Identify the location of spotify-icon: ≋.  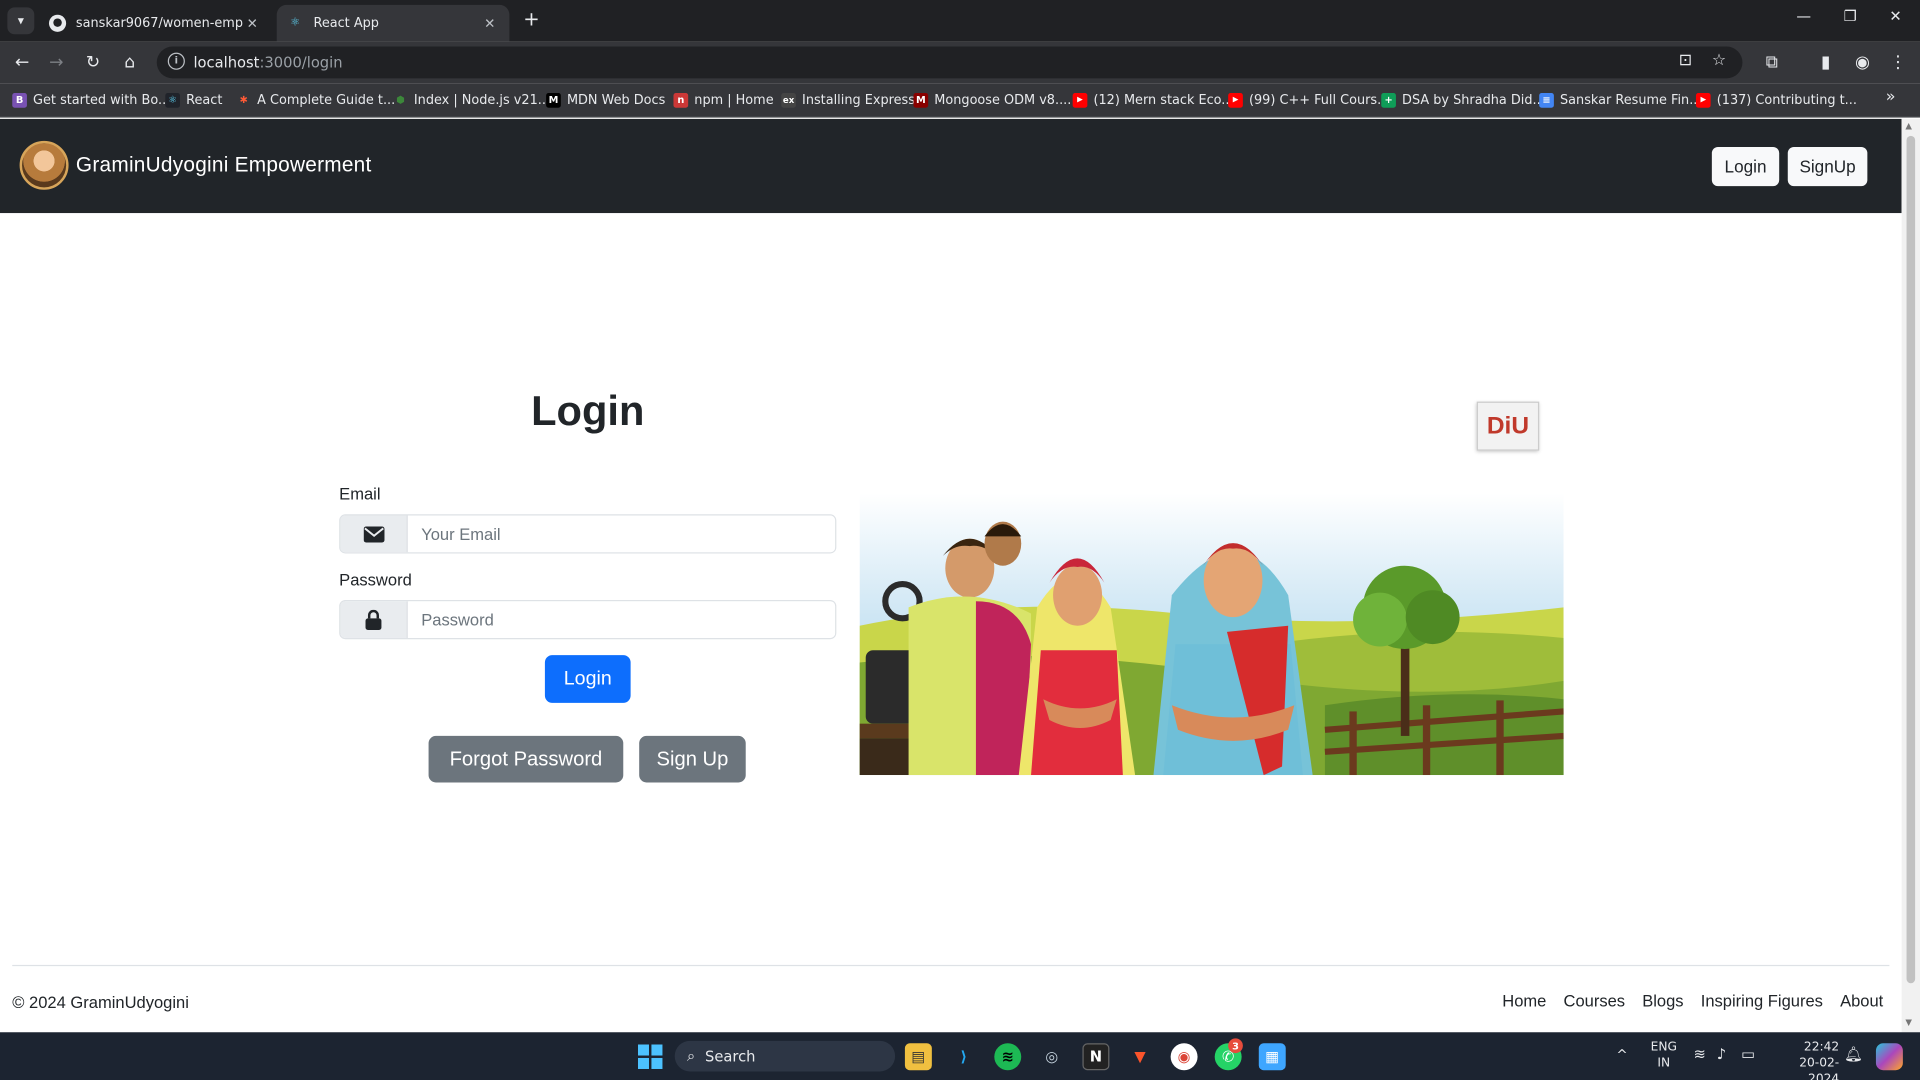
(1008, 1057).